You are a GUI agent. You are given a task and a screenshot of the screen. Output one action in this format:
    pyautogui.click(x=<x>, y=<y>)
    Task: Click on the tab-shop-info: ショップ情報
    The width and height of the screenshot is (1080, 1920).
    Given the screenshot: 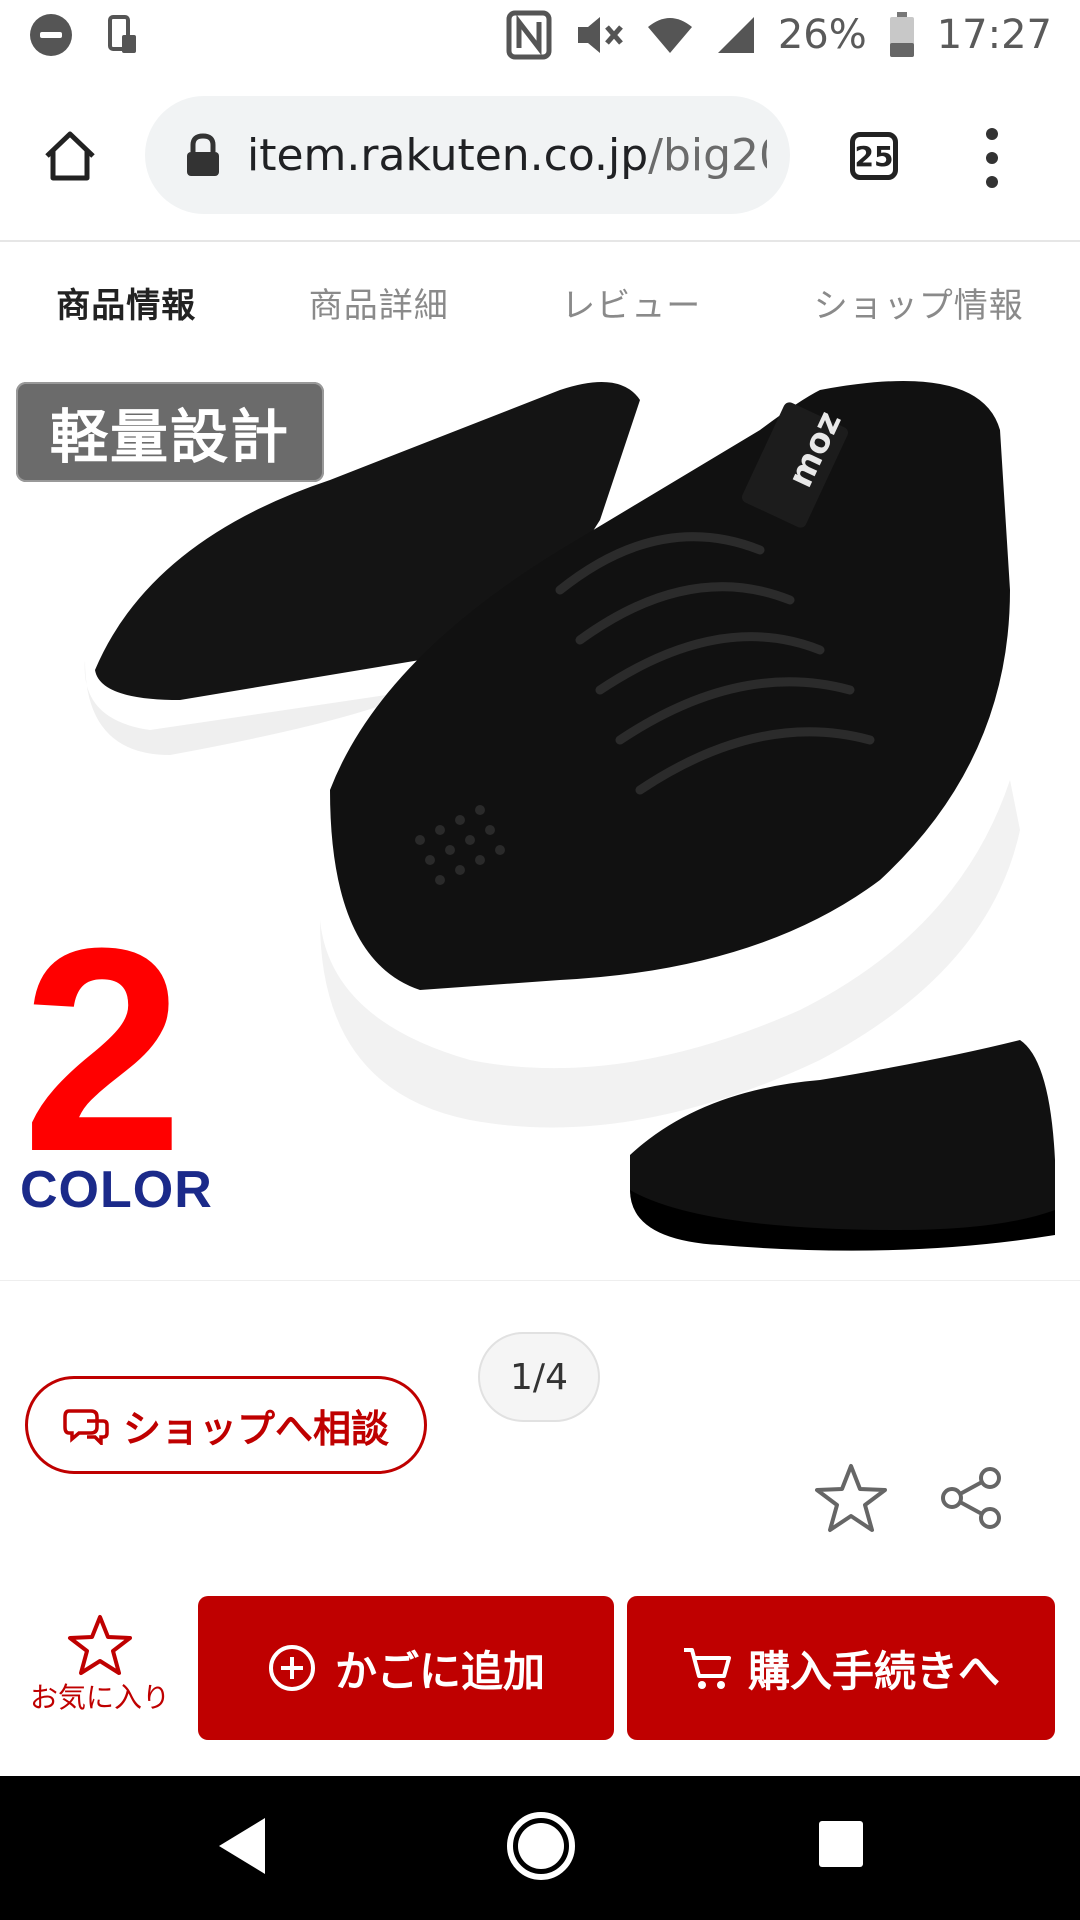 What is the action you would take?
    pyautogui.click(x=919, y=302)
    